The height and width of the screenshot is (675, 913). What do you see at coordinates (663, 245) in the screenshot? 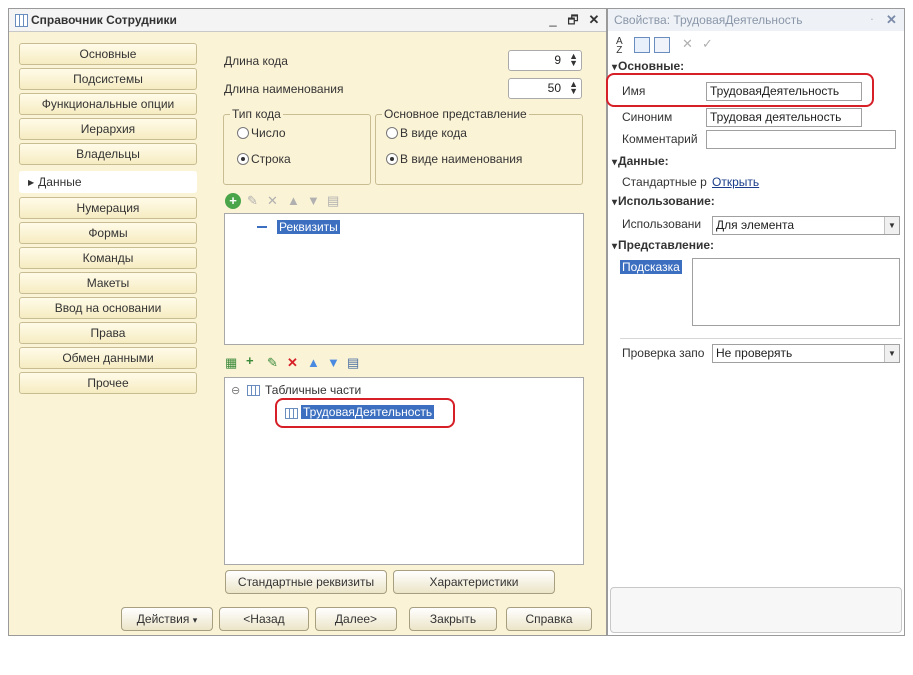
I see `section-presentation: Представление:` at bounding box center [663, 245].